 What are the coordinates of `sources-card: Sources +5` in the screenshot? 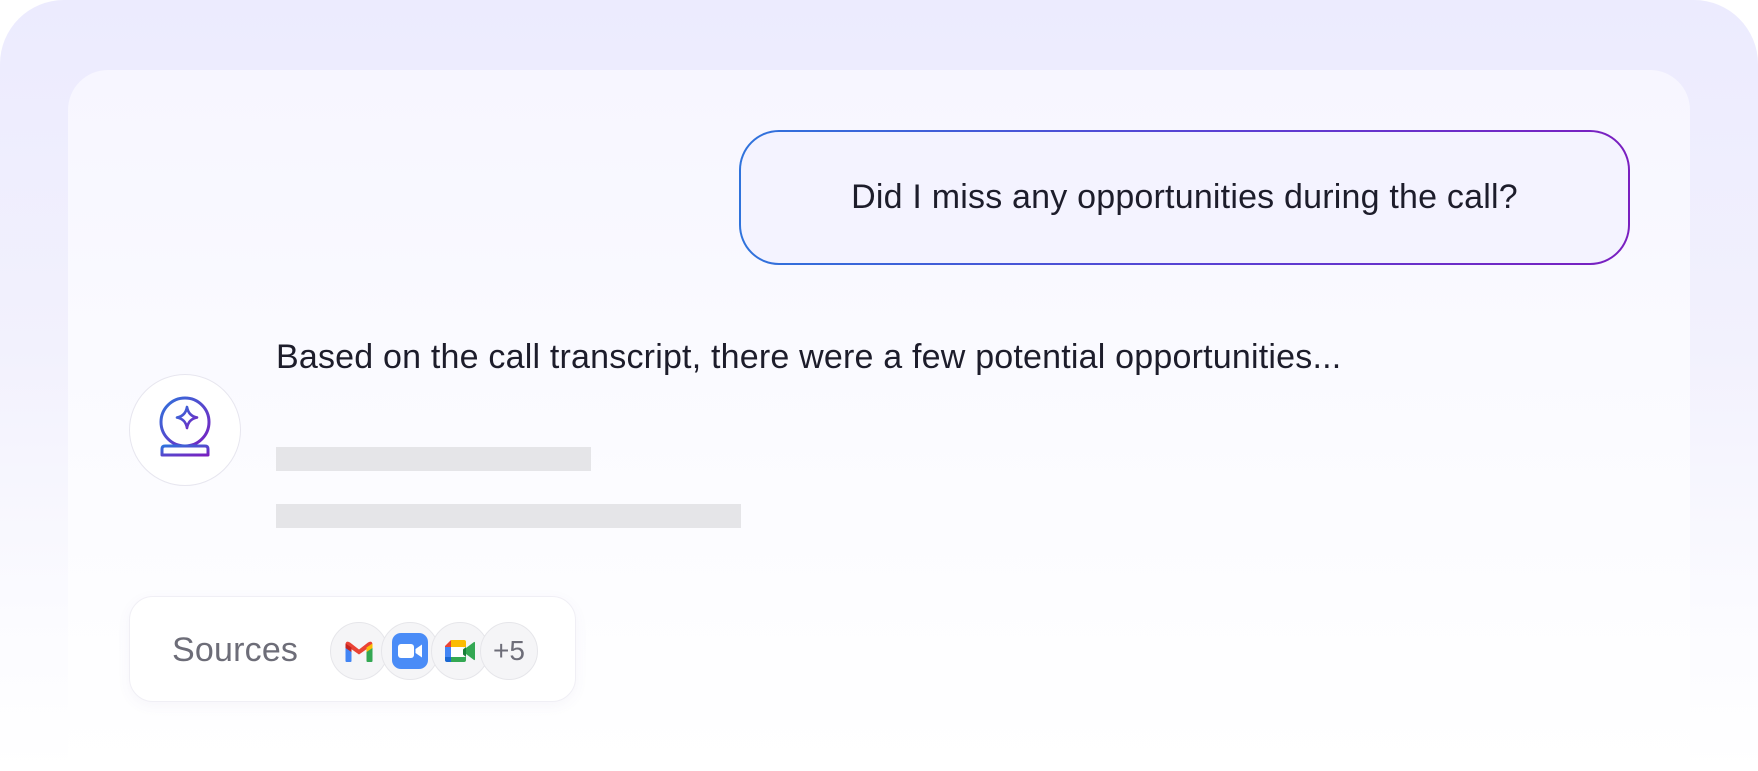 It's located at (352, 649).